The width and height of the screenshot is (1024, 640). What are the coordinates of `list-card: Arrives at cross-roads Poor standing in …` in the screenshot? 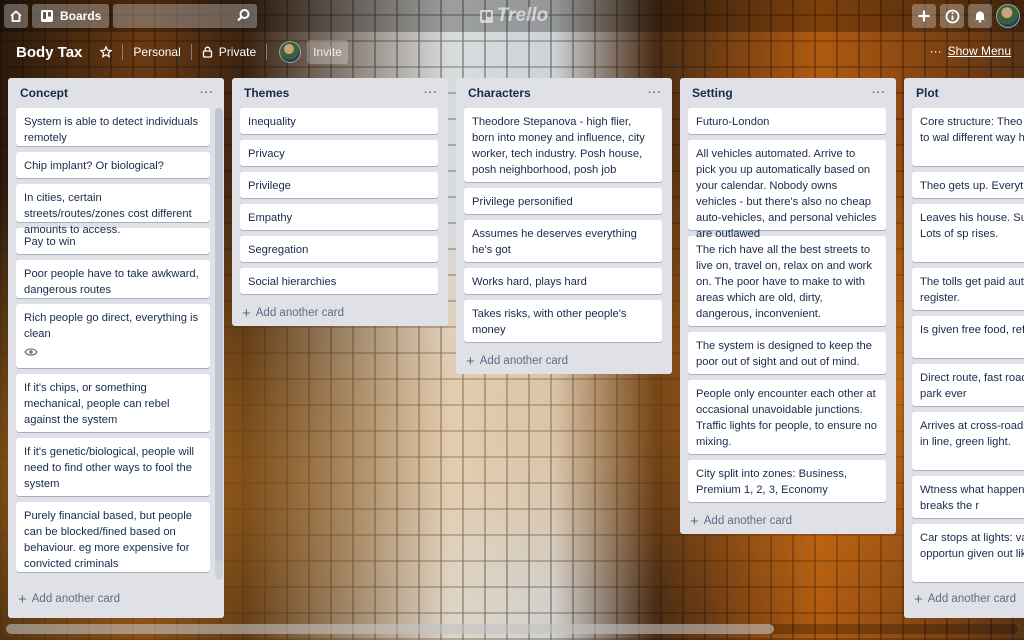 It's located at (968, 441).